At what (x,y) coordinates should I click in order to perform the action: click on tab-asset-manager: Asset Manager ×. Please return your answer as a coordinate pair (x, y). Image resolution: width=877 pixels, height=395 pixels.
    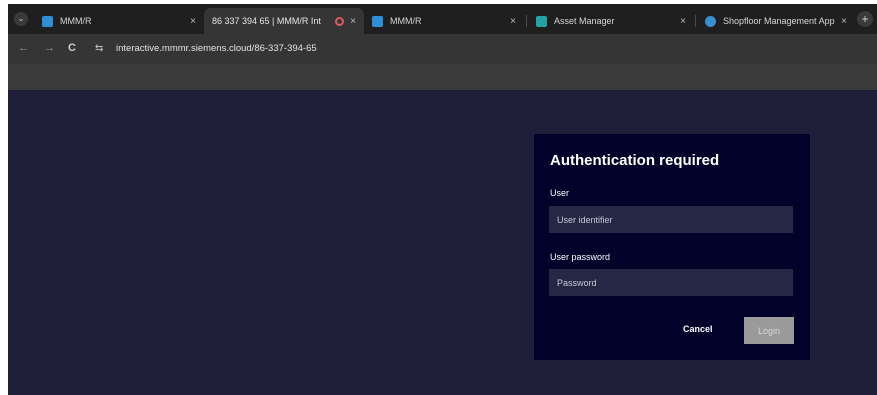
    Looking at the image, I should click on (611, 21).